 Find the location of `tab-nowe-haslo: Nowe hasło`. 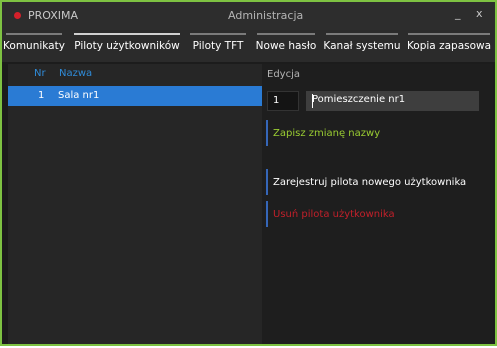

tab-nowe-haslo: Nowe hasło is located at coordinates (286, 46).